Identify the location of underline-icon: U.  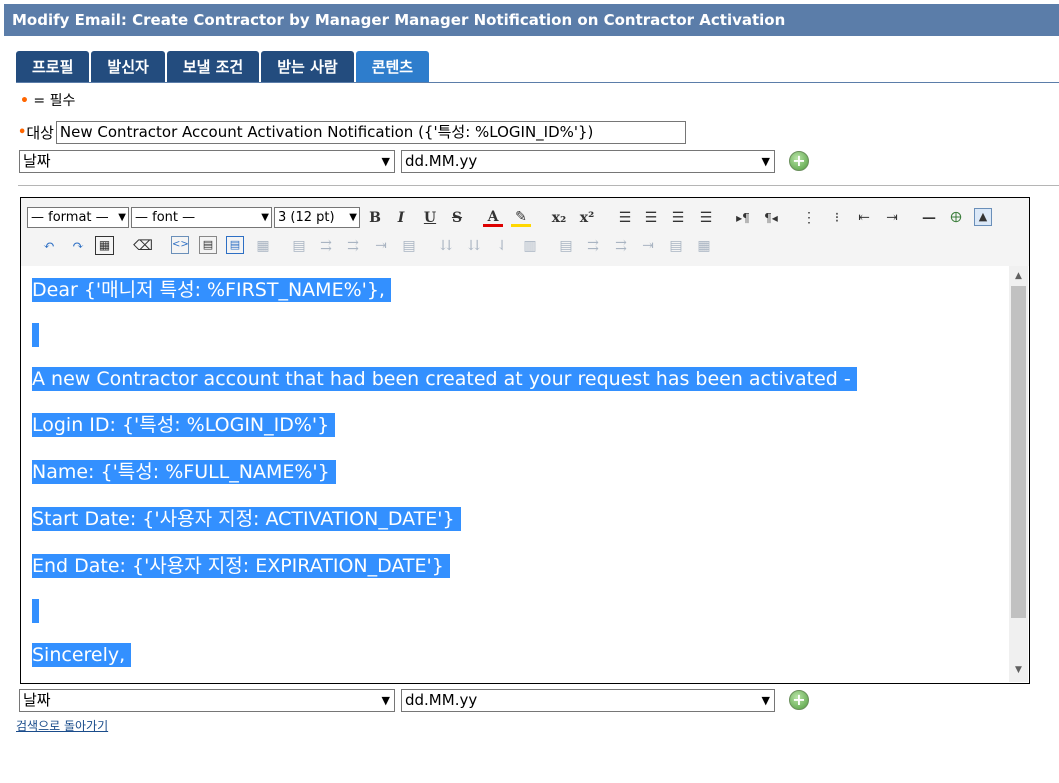
(430, 218).